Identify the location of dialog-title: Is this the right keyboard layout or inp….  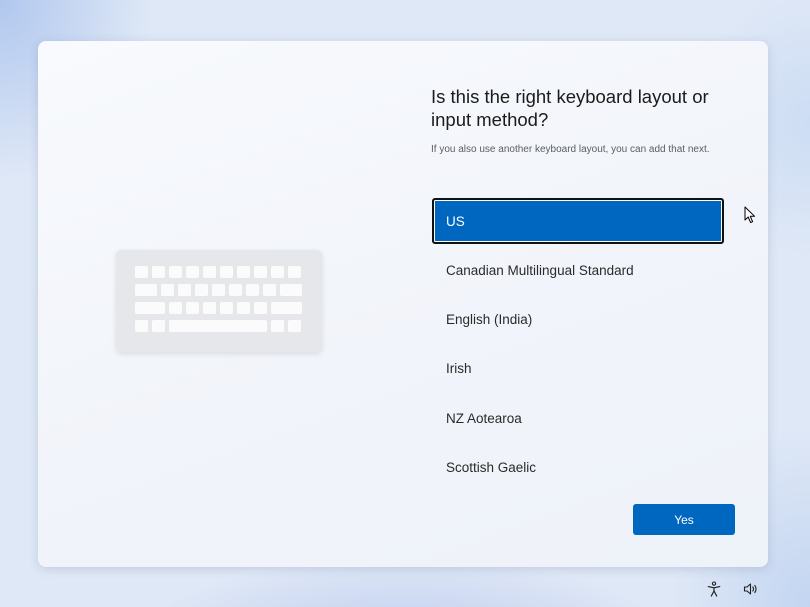
(570, 108).